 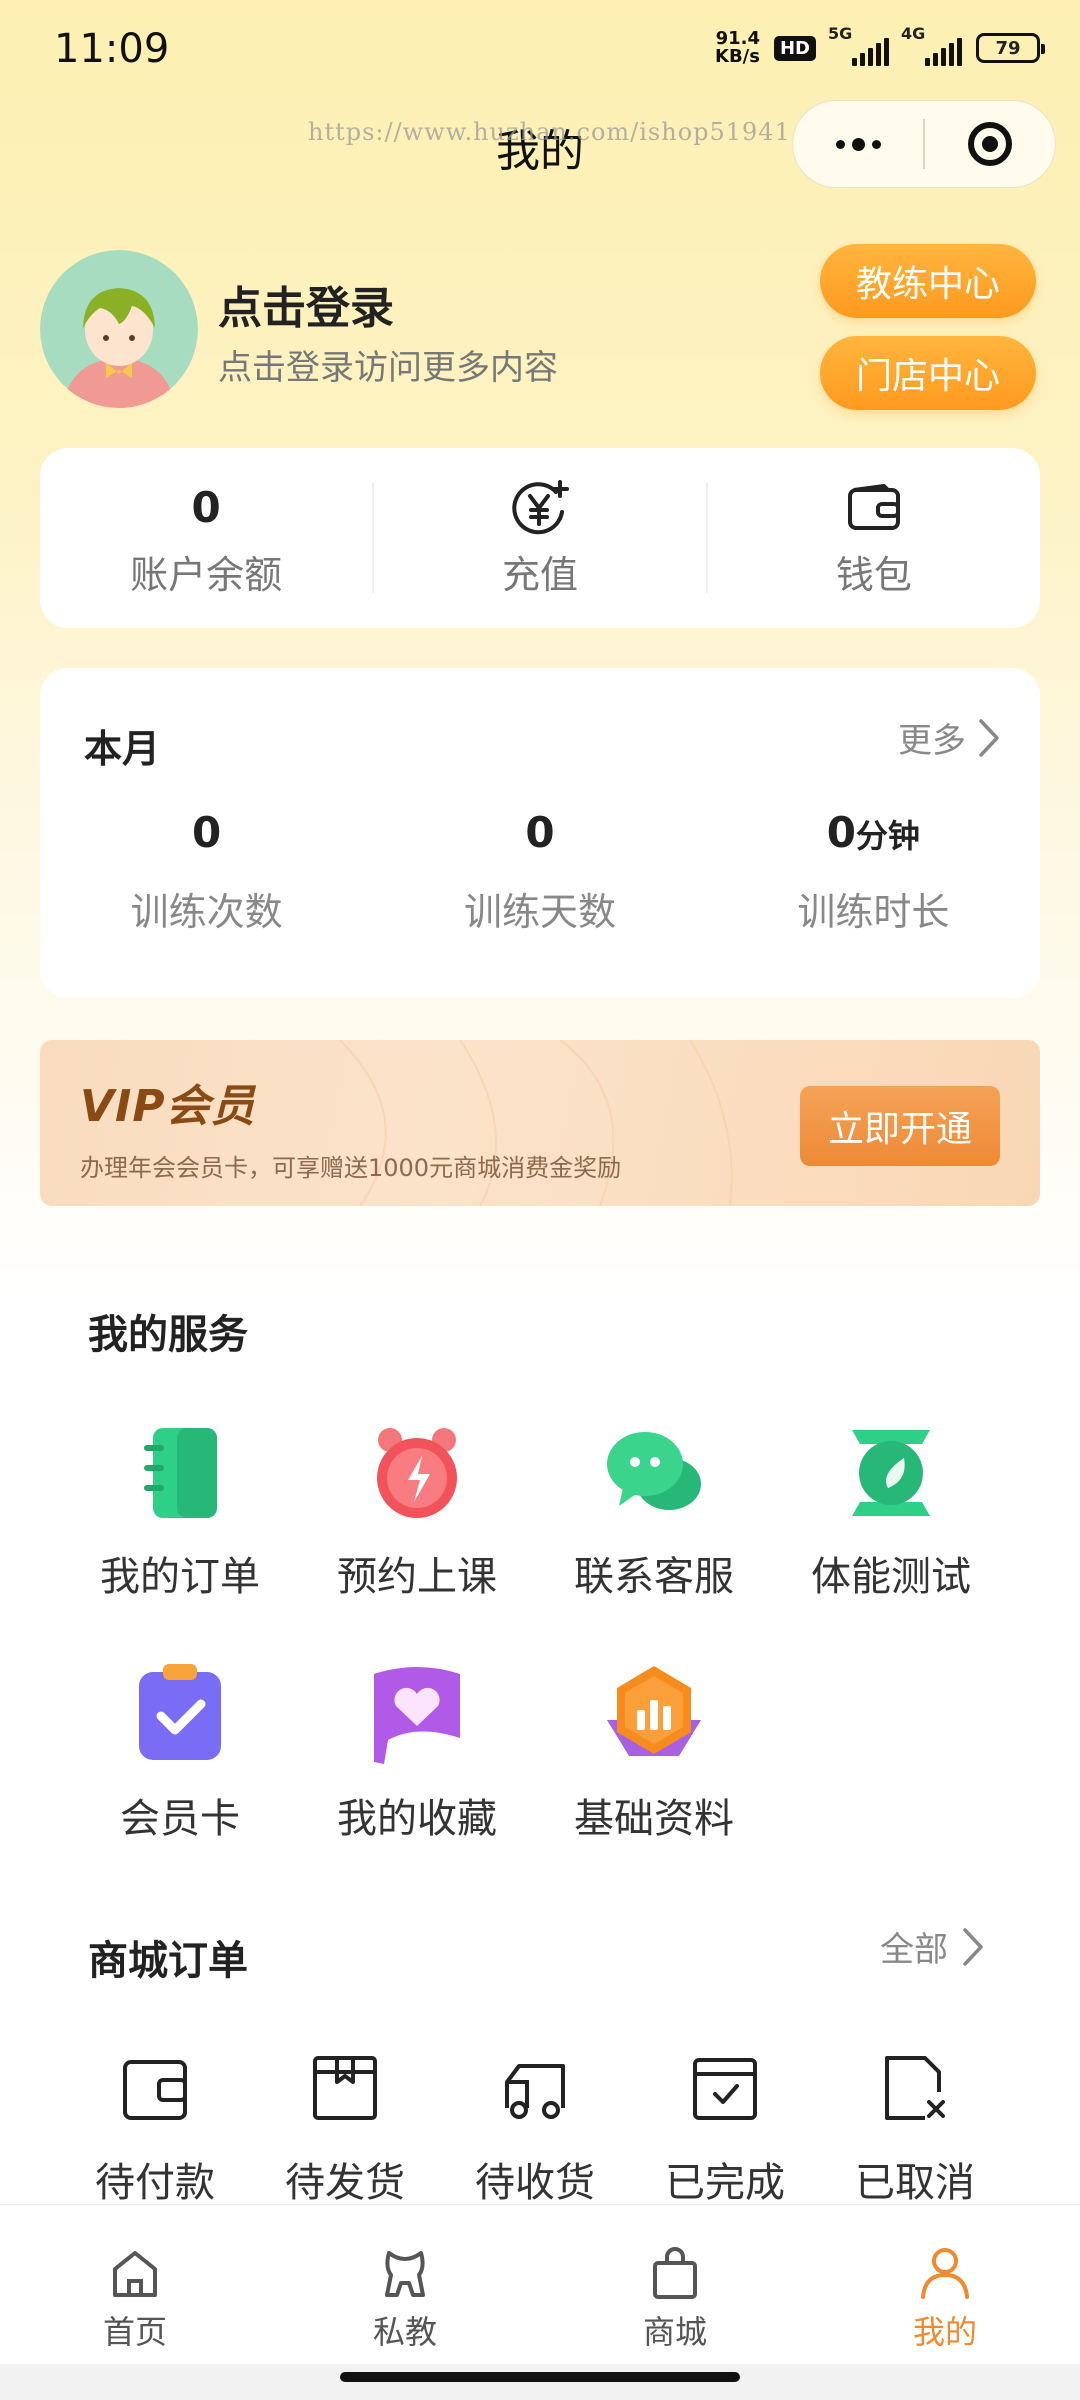 What do you see at coordinates (122, 749) in the screenshot?
I see `month-title: 本月` at bounding box center [122, 749].